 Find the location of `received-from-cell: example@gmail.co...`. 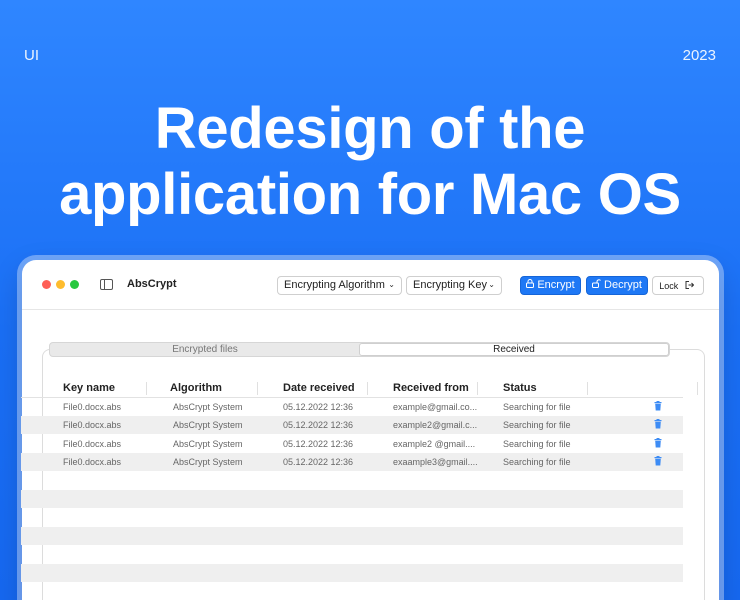

received-from-cell: example@gmail.co... is located at coordinates (435, 407).